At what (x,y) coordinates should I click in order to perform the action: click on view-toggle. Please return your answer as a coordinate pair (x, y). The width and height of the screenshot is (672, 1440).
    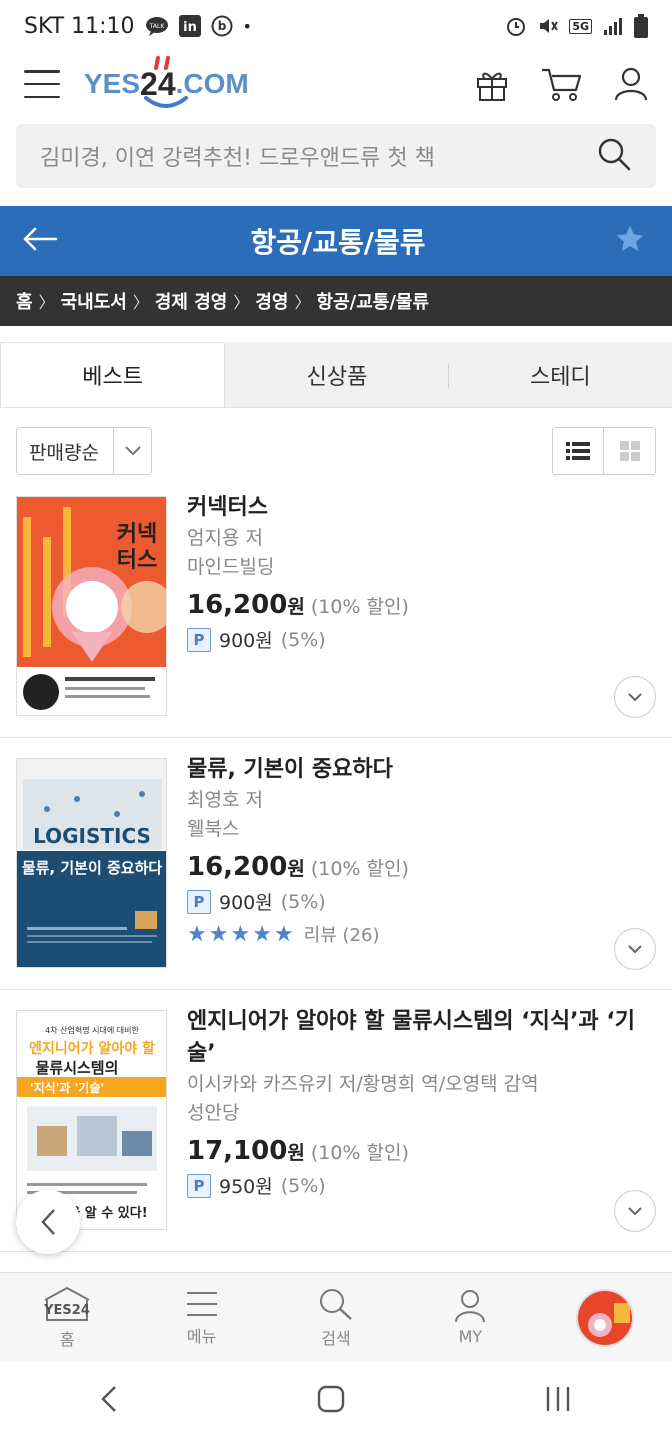
    Looking at the image, I should click on (604, 451).